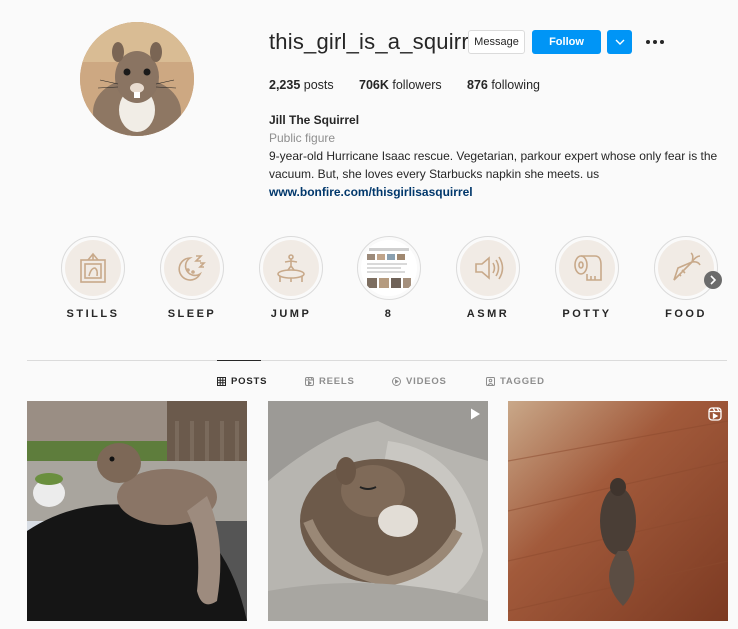  What do you see at coordinates (317, 85) in the screenshot?
I see `posts-count-label: posts` at bounding box center [317, 85].